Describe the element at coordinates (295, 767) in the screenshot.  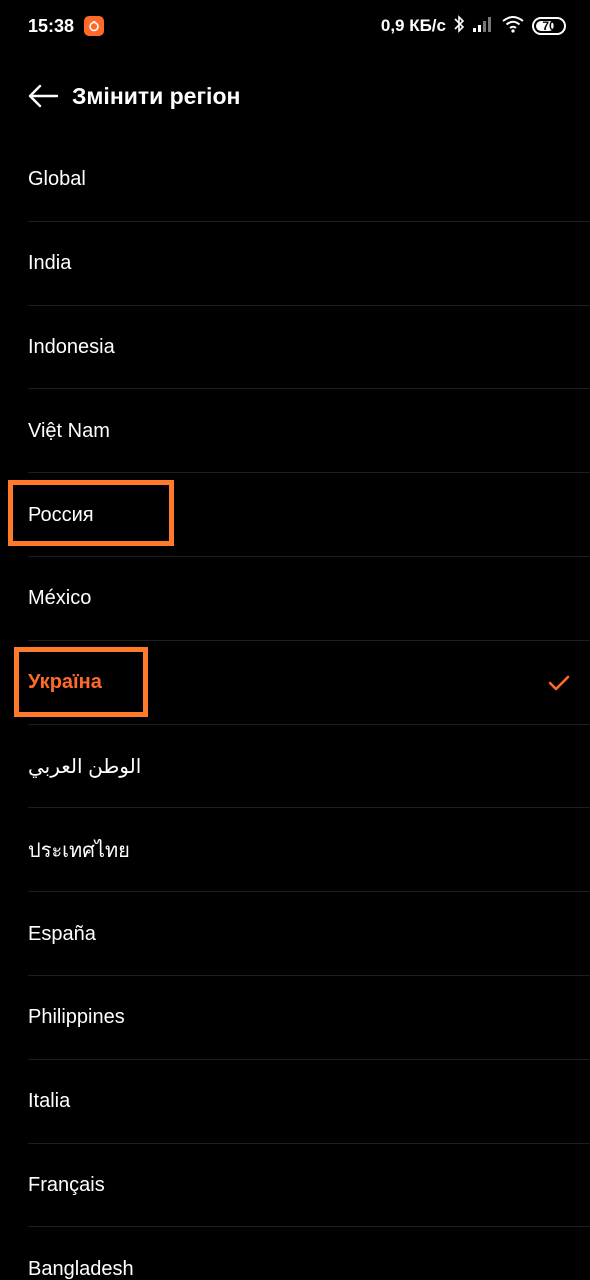
I see `region-item: الوطن العربي` at that location.